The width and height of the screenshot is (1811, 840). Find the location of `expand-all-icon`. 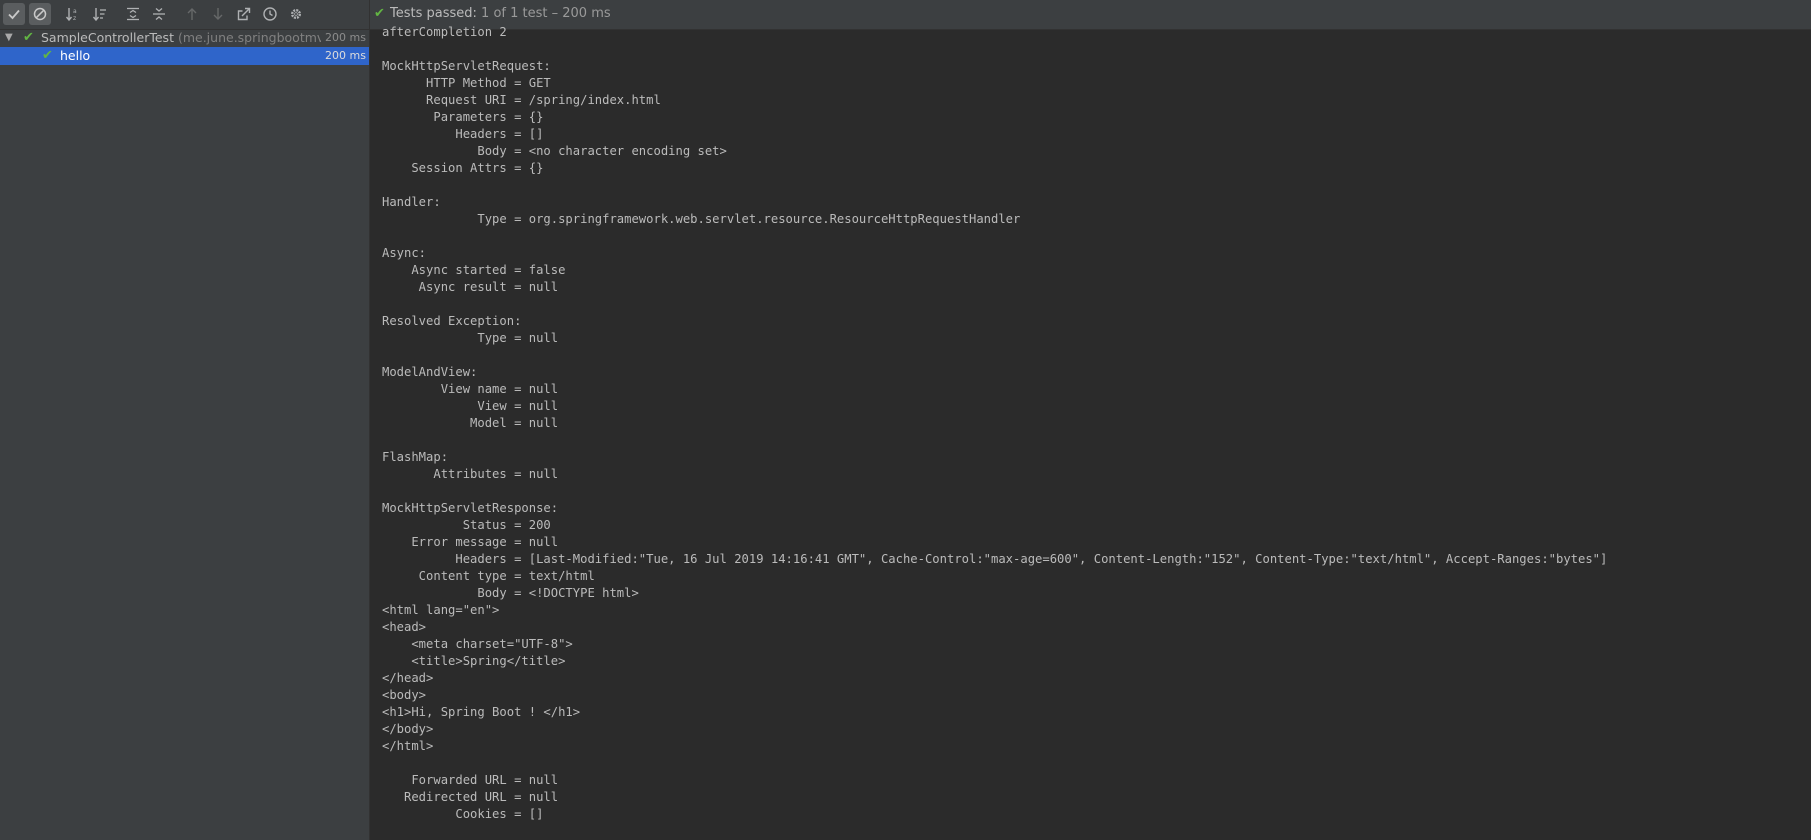

expand-all-icon is located at coordinates (133, 14).